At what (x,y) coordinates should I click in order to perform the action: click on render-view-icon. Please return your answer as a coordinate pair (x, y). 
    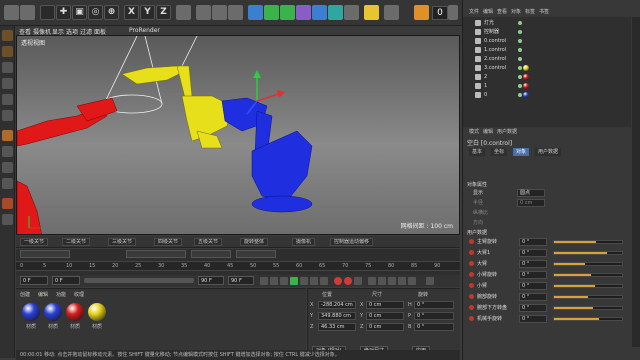
    Looking at the image, I should click on (203, 12).